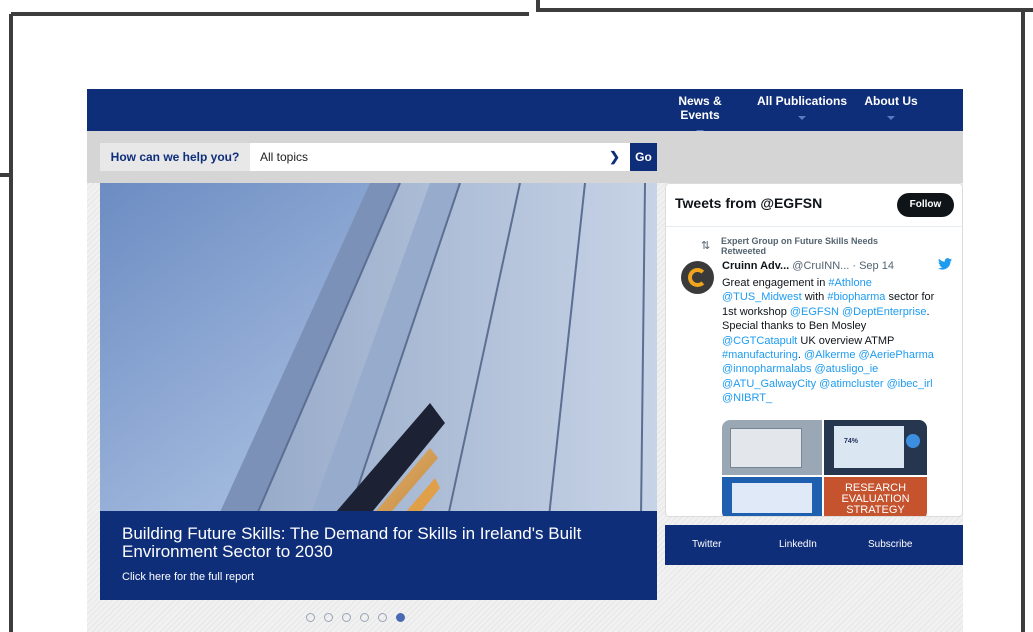  I want to click on carousel-dot-6-active, so click(400, 617).